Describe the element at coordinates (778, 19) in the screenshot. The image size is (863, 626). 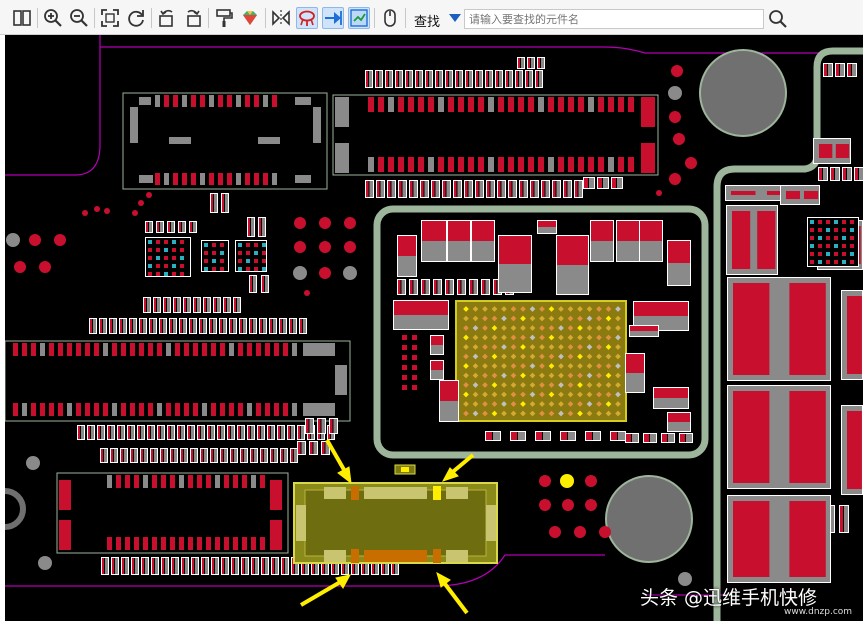
I see `search-button` at that location.